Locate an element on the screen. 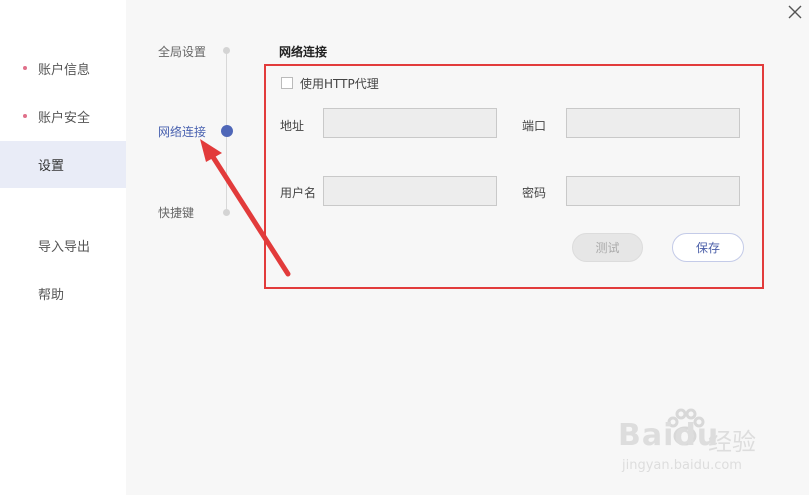  watermark: Baidu 经验 jingyan.baidu.com is located at coordinates (693, 447).